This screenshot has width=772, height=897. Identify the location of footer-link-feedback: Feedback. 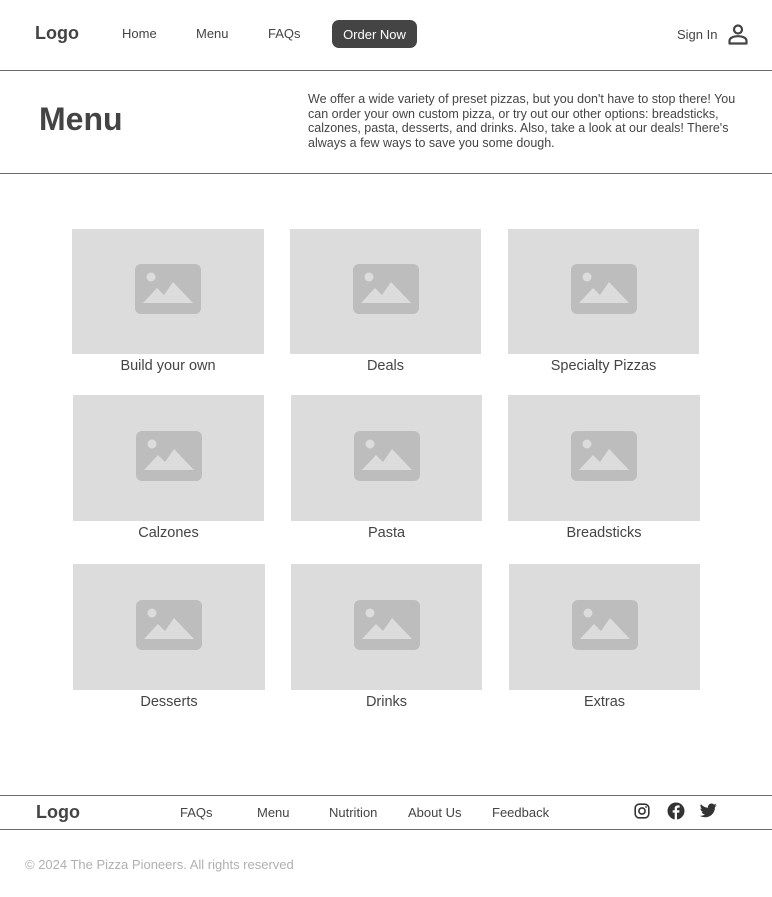
(520, 812).